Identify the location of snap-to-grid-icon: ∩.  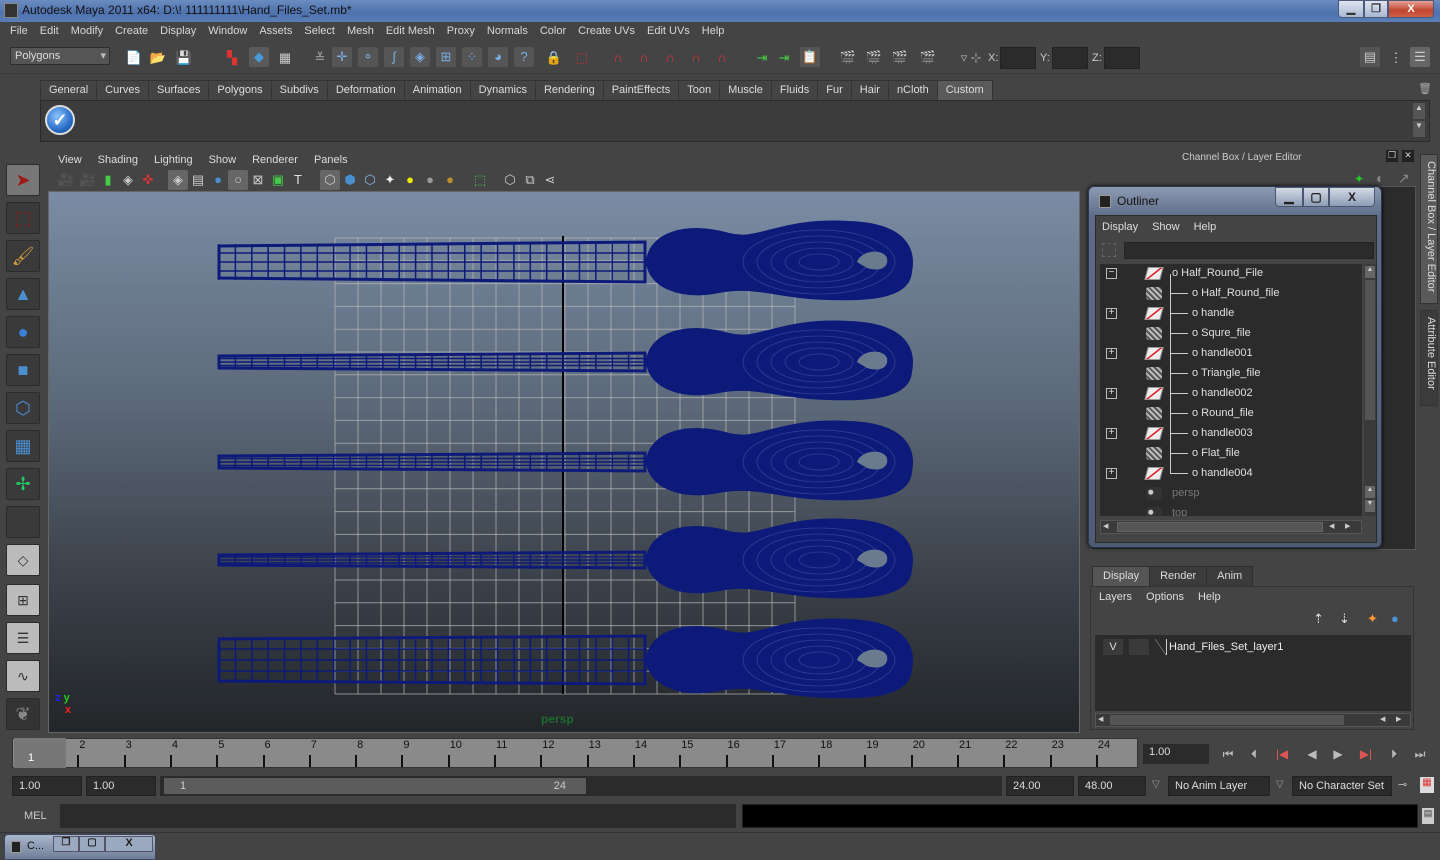
(618, 58).